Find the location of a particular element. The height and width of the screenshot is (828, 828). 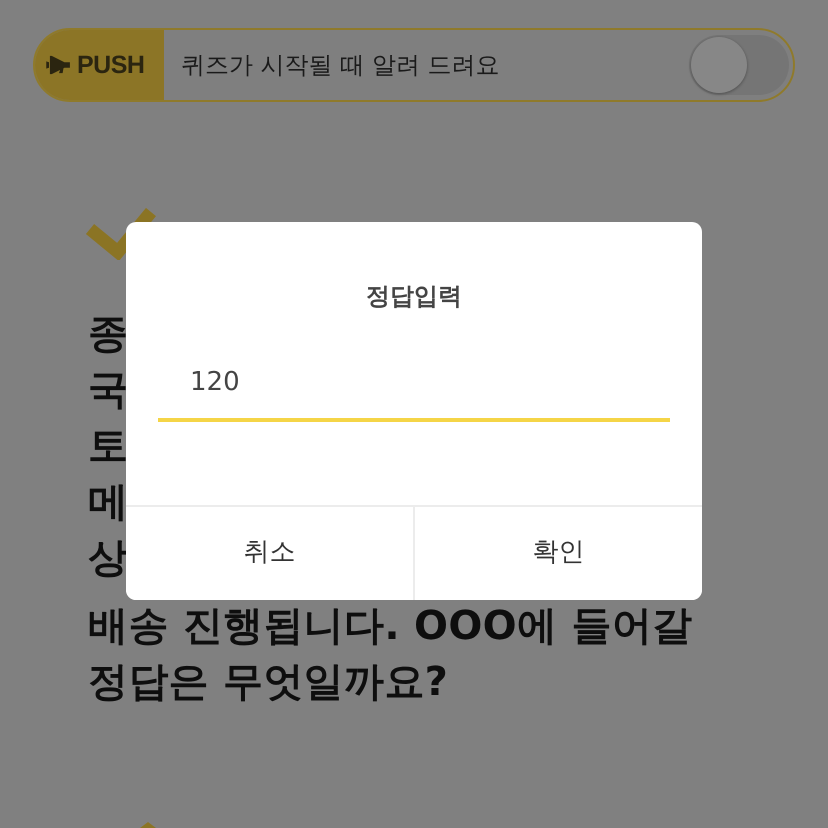

question-text: 정답은 무엇일까요? is located at coordinates (268, 682).